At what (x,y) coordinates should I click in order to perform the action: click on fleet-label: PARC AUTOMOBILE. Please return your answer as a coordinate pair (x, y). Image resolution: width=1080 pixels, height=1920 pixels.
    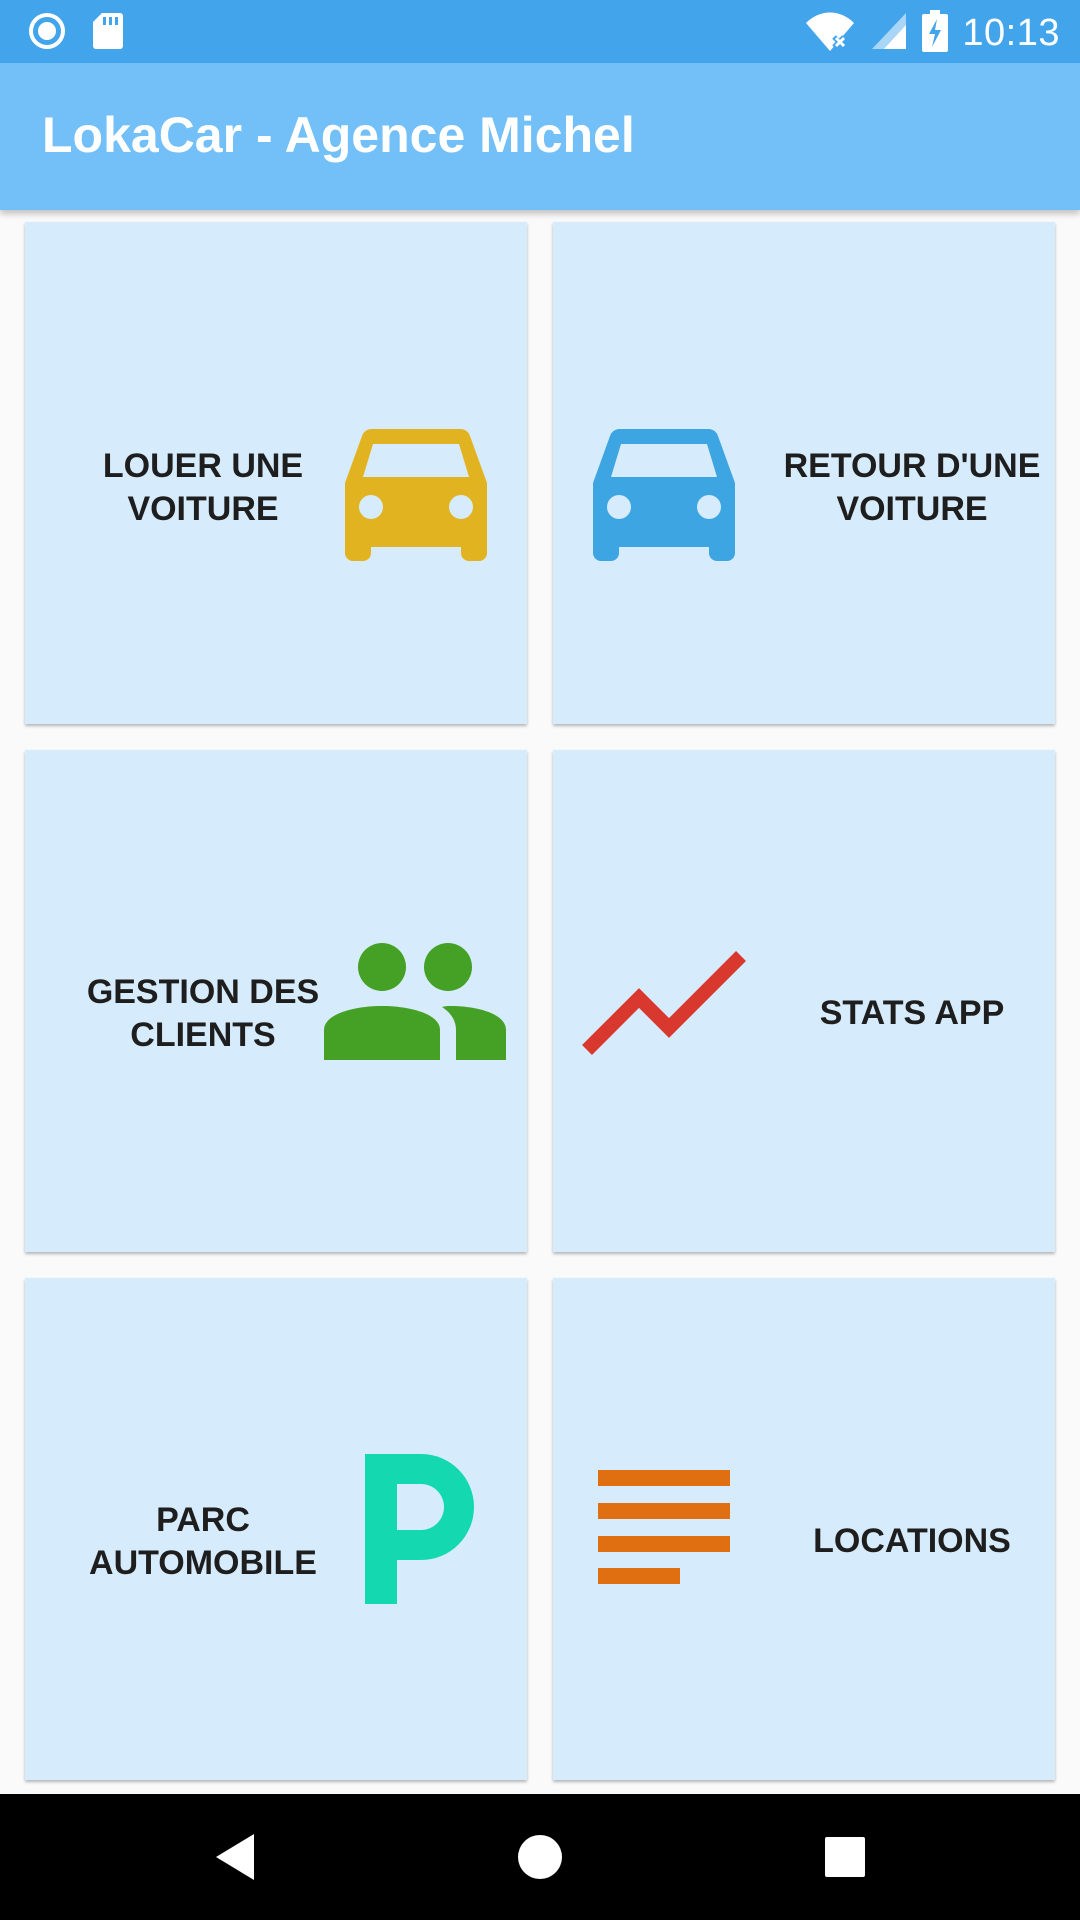
    Looking at the image, I should click on (203, 1541).